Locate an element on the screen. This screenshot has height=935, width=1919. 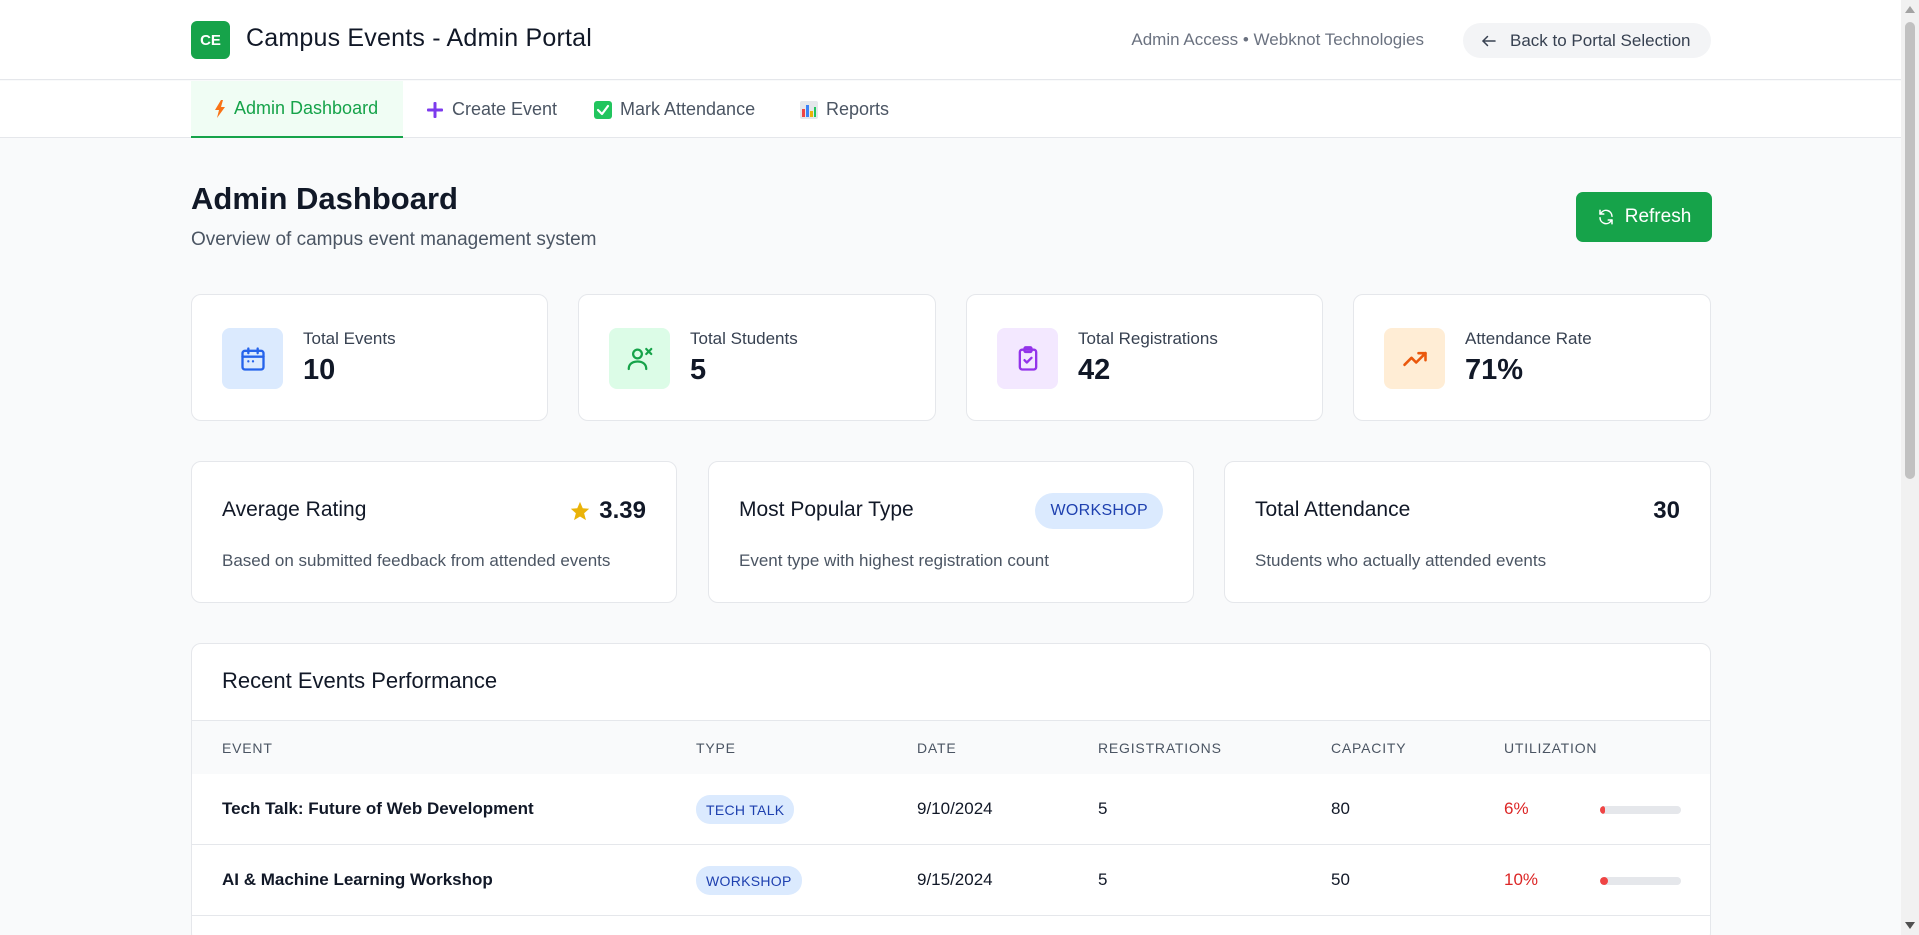
attendance-value: 30 is located at coordinates (1666, 510).